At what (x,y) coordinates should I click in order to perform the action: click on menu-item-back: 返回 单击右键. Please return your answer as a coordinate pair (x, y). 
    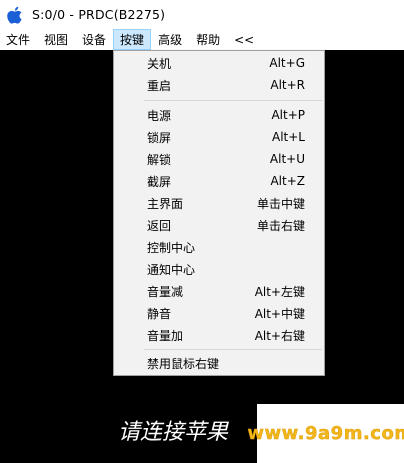
    Looking at the image, I should click on (219, 225).